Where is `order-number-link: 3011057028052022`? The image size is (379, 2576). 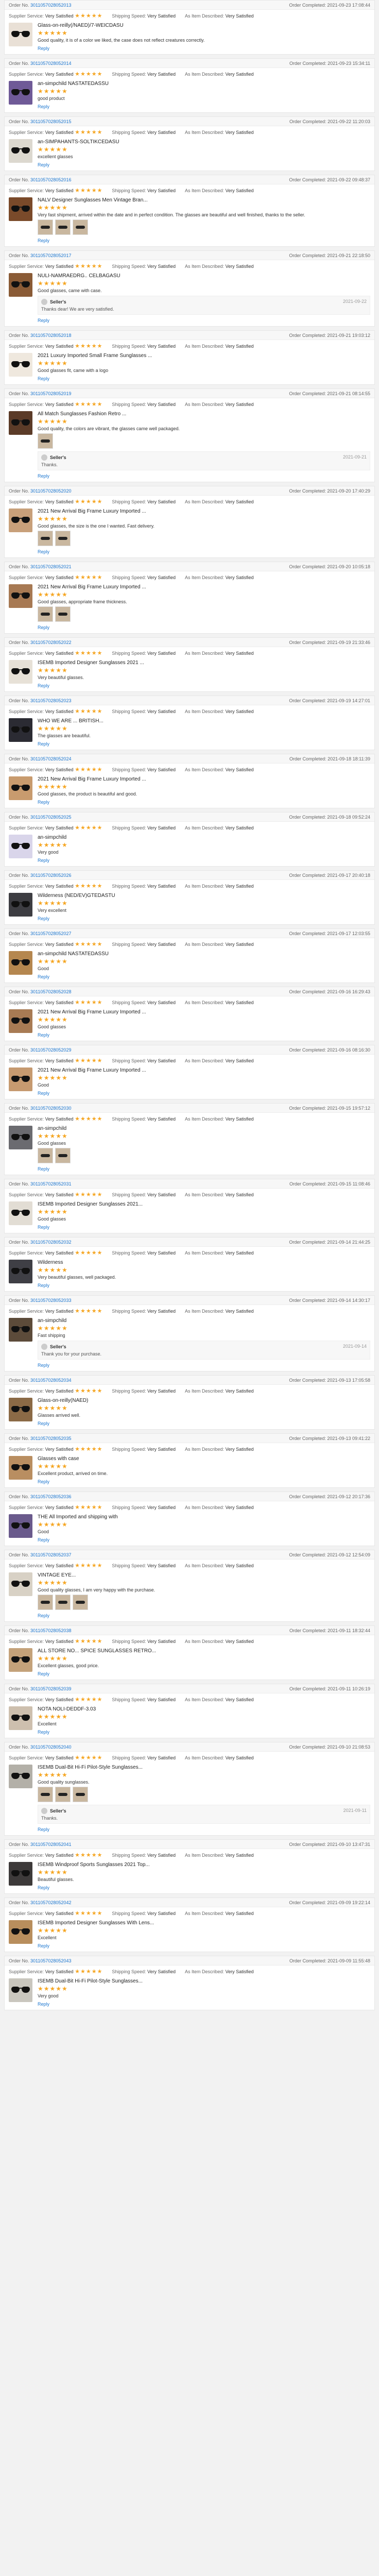 order-number-link: 3011057028052022 is located at coordinates (51, 642).